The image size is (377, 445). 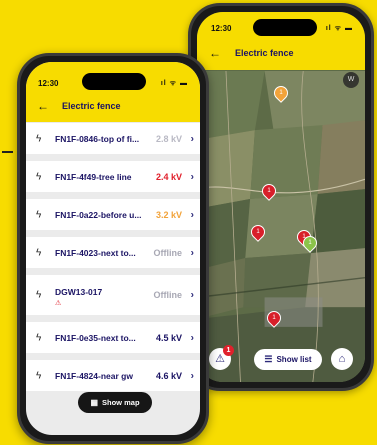 I want to click on fence-row: ϟ FN1F-0a22-before u... 3.2 kV ›, so click(x=113, y=214).